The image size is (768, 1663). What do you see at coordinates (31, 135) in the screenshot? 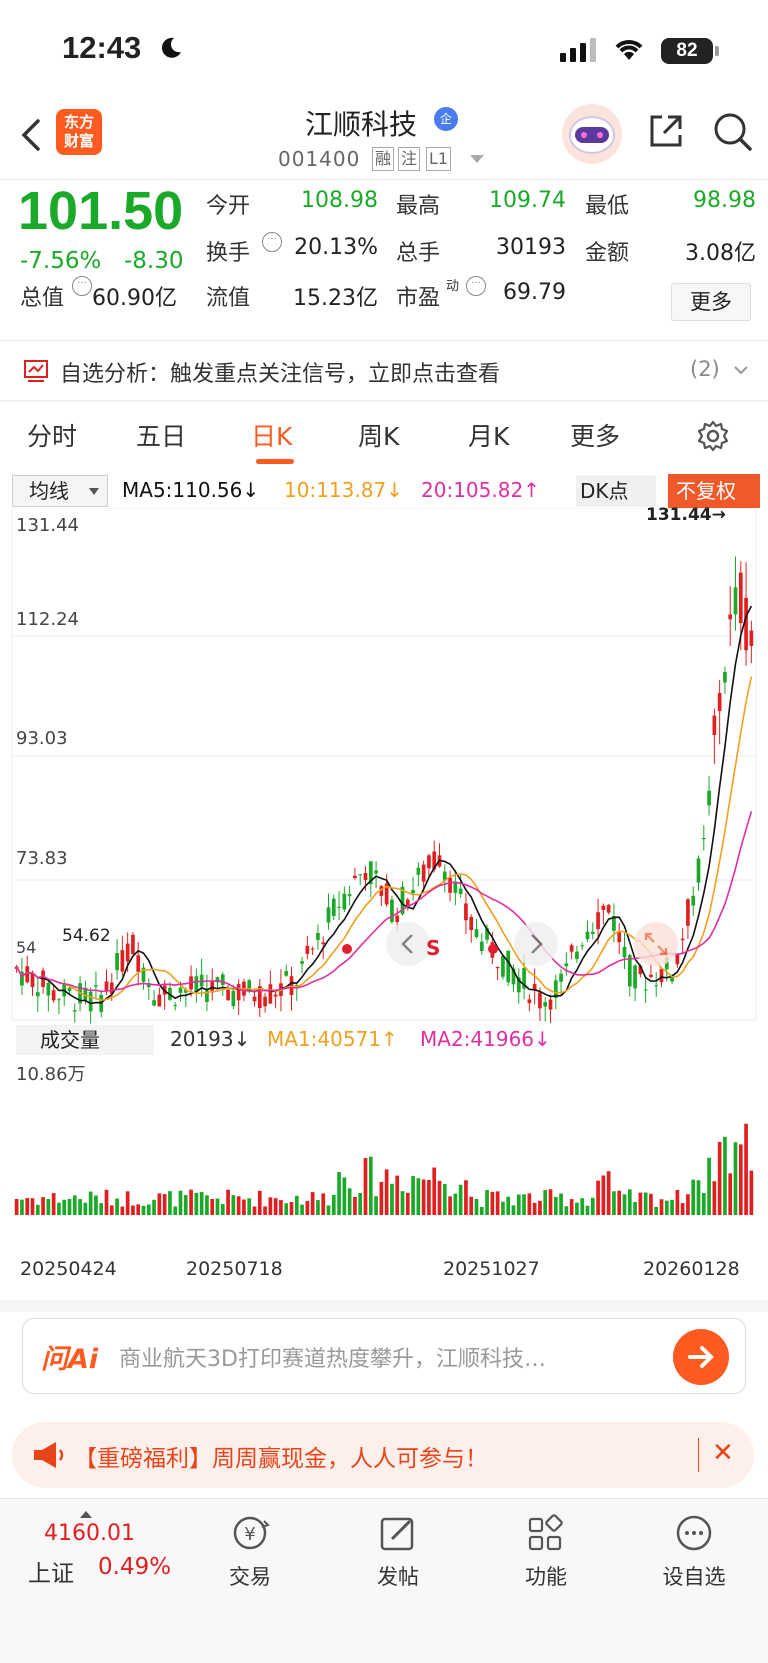
I see `back-arrow-icon` at bounding box center [31, 135].